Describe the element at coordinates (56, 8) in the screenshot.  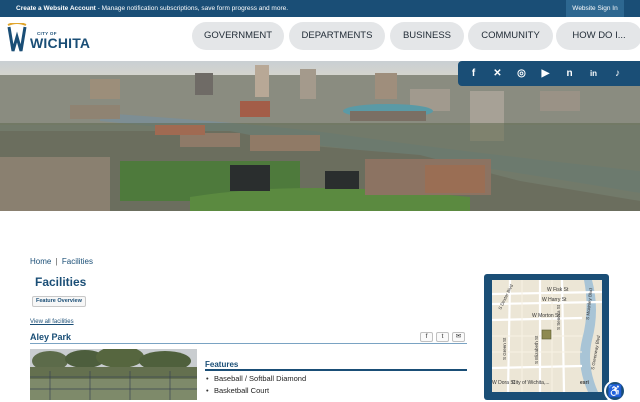
I see `create-account-link: Create a Website Account` at that location.